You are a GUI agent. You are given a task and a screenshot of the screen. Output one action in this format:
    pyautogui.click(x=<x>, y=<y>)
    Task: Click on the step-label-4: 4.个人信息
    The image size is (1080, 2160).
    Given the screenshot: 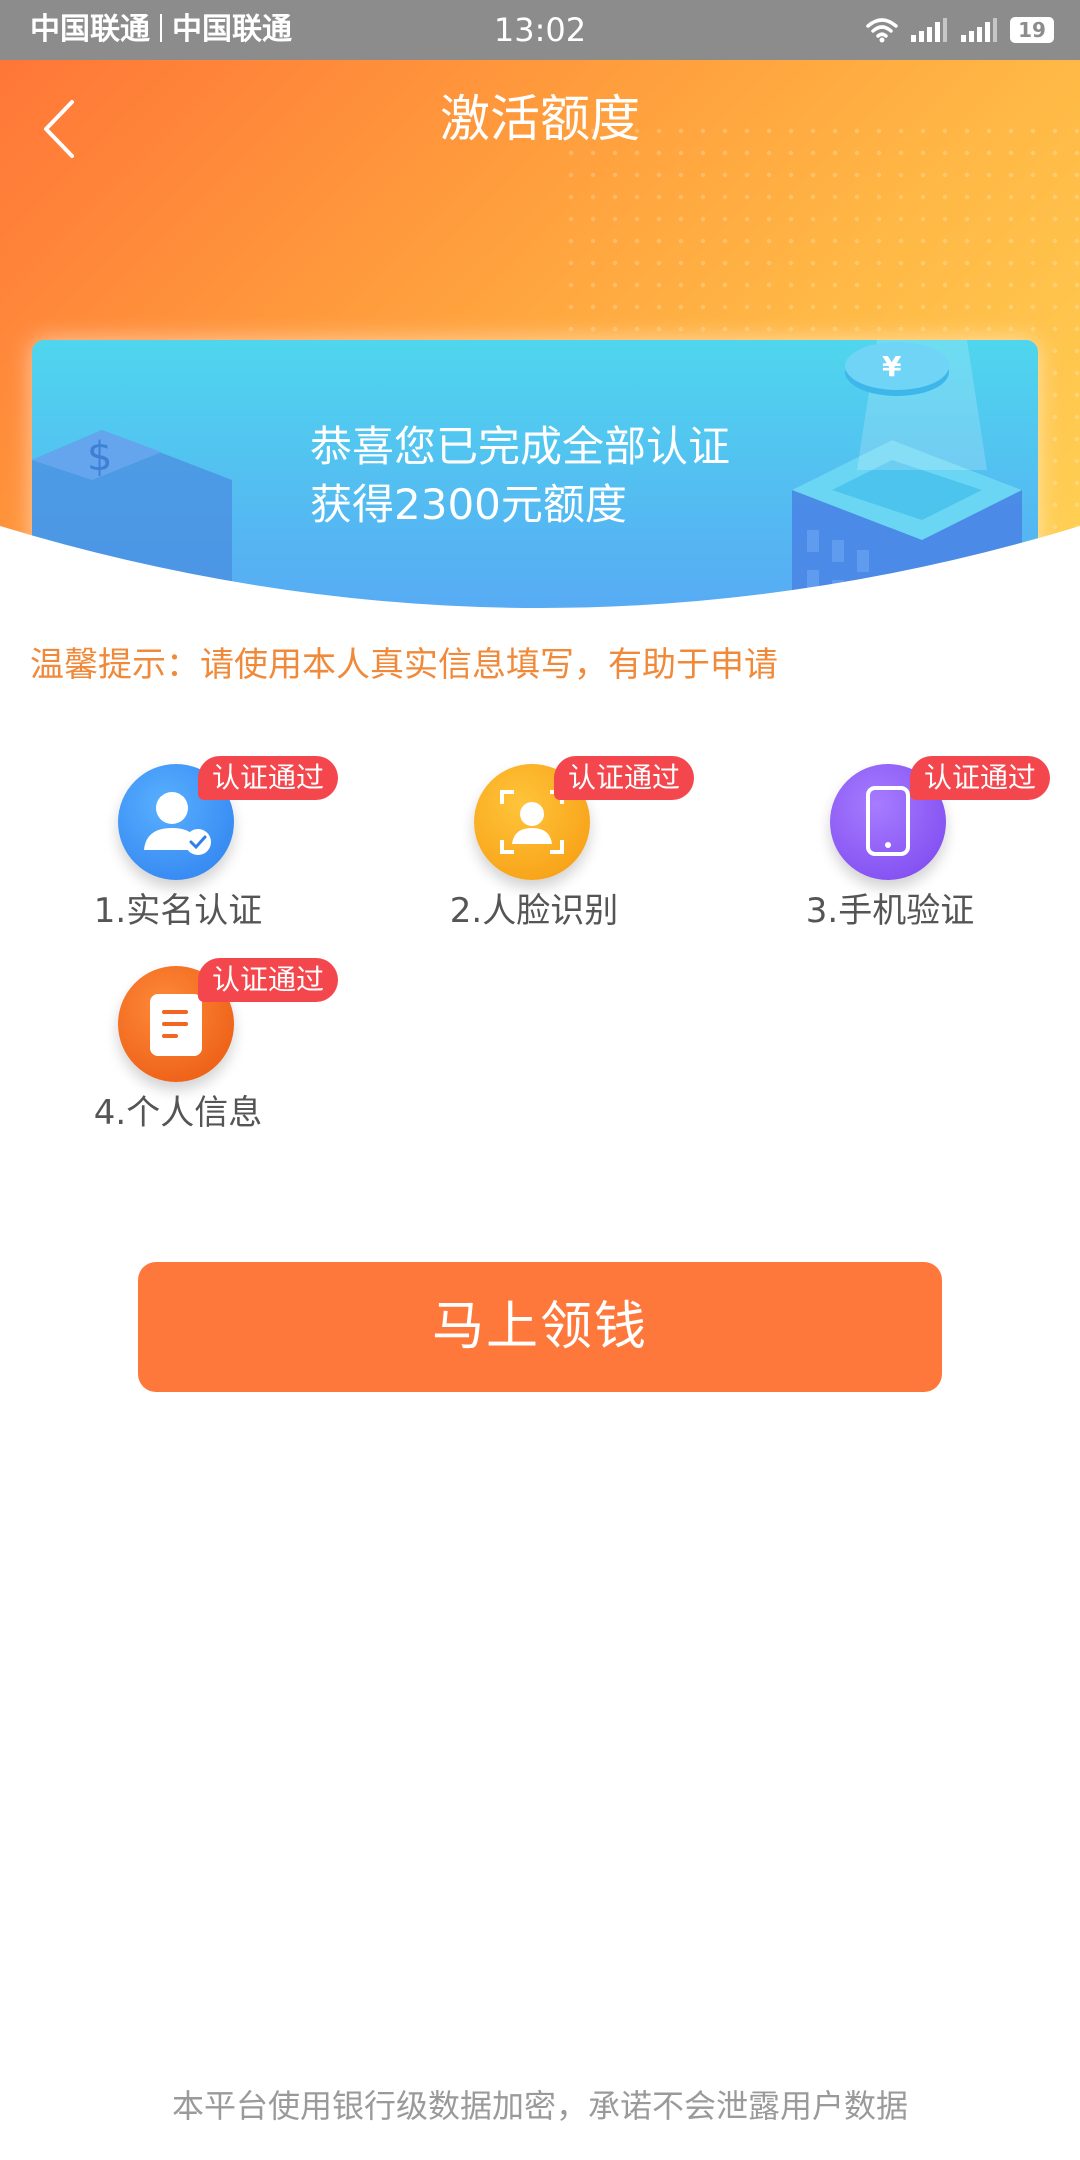 What is the action you would take?
    pyautogui.click(x=178, y=1113)
    